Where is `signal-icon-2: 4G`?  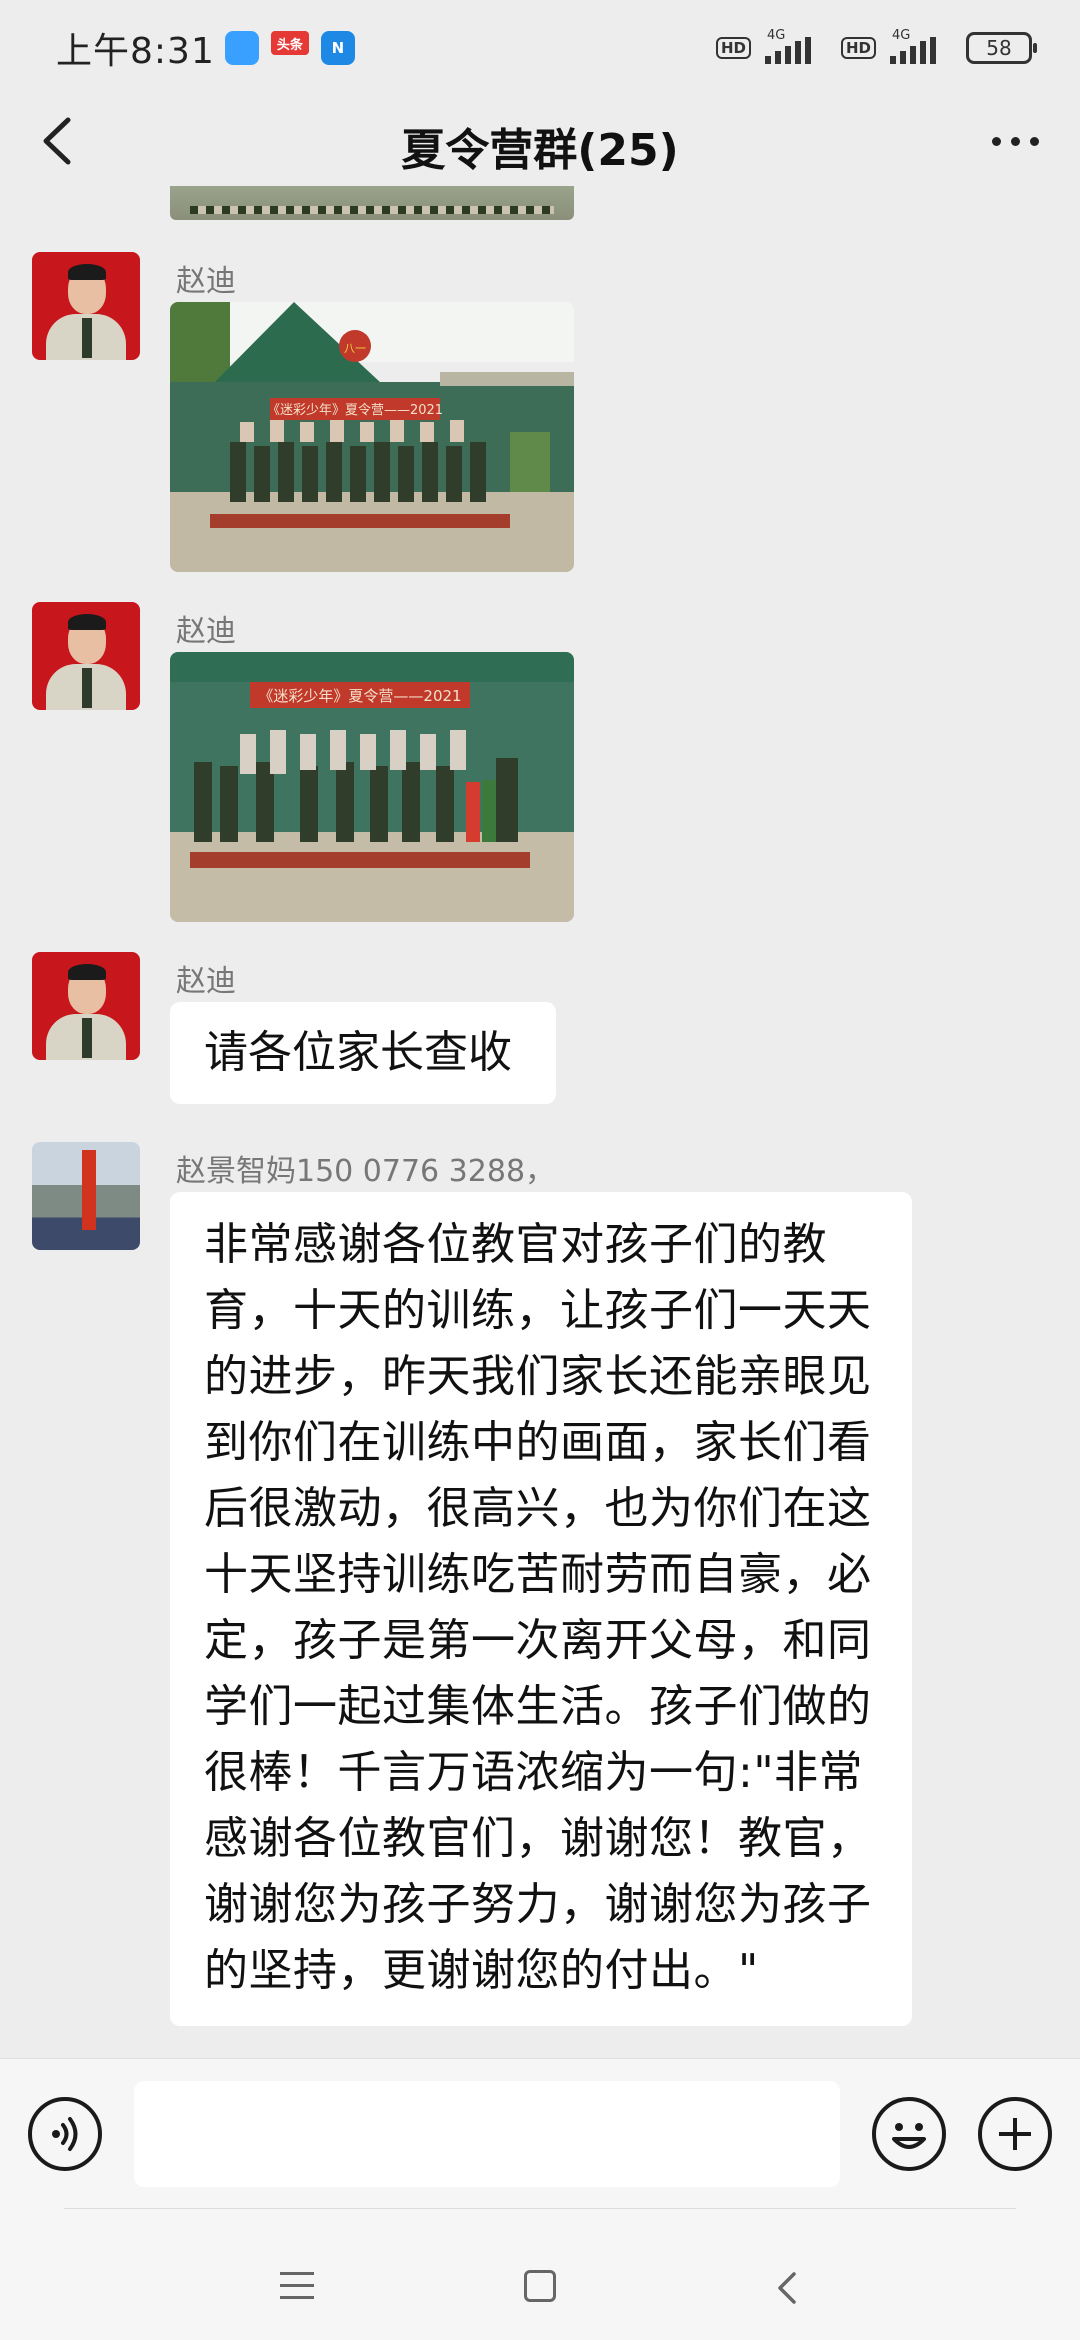 signal-icon-2: 4G is located at coordinates (921, 47).